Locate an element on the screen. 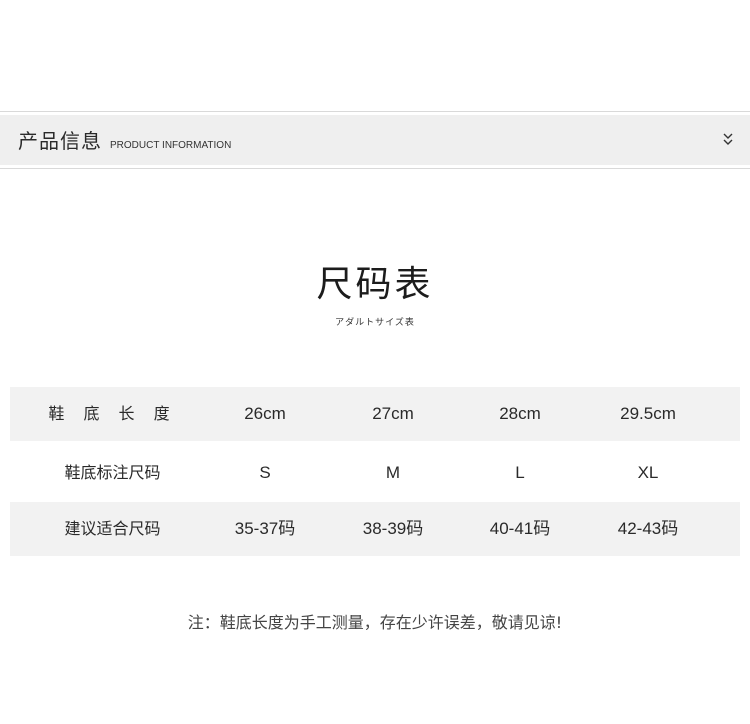 The width and height of the screenshot is (750, 724). section-title: 产品信息 is located at coordinates (60, 141).